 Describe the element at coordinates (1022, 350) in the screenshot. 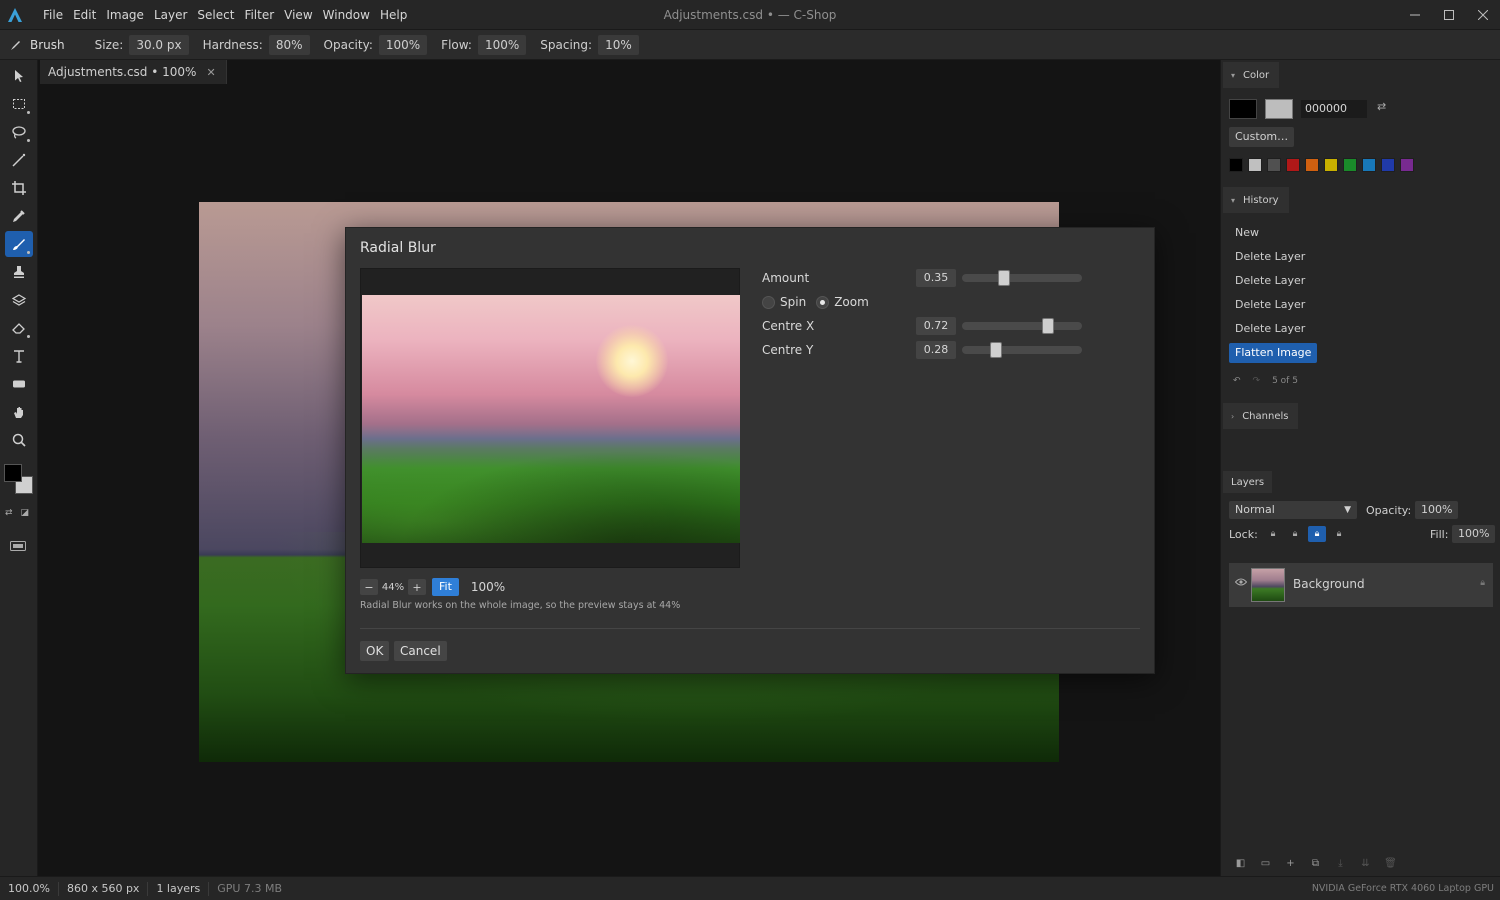

I see `centre-y-slider` at that location.